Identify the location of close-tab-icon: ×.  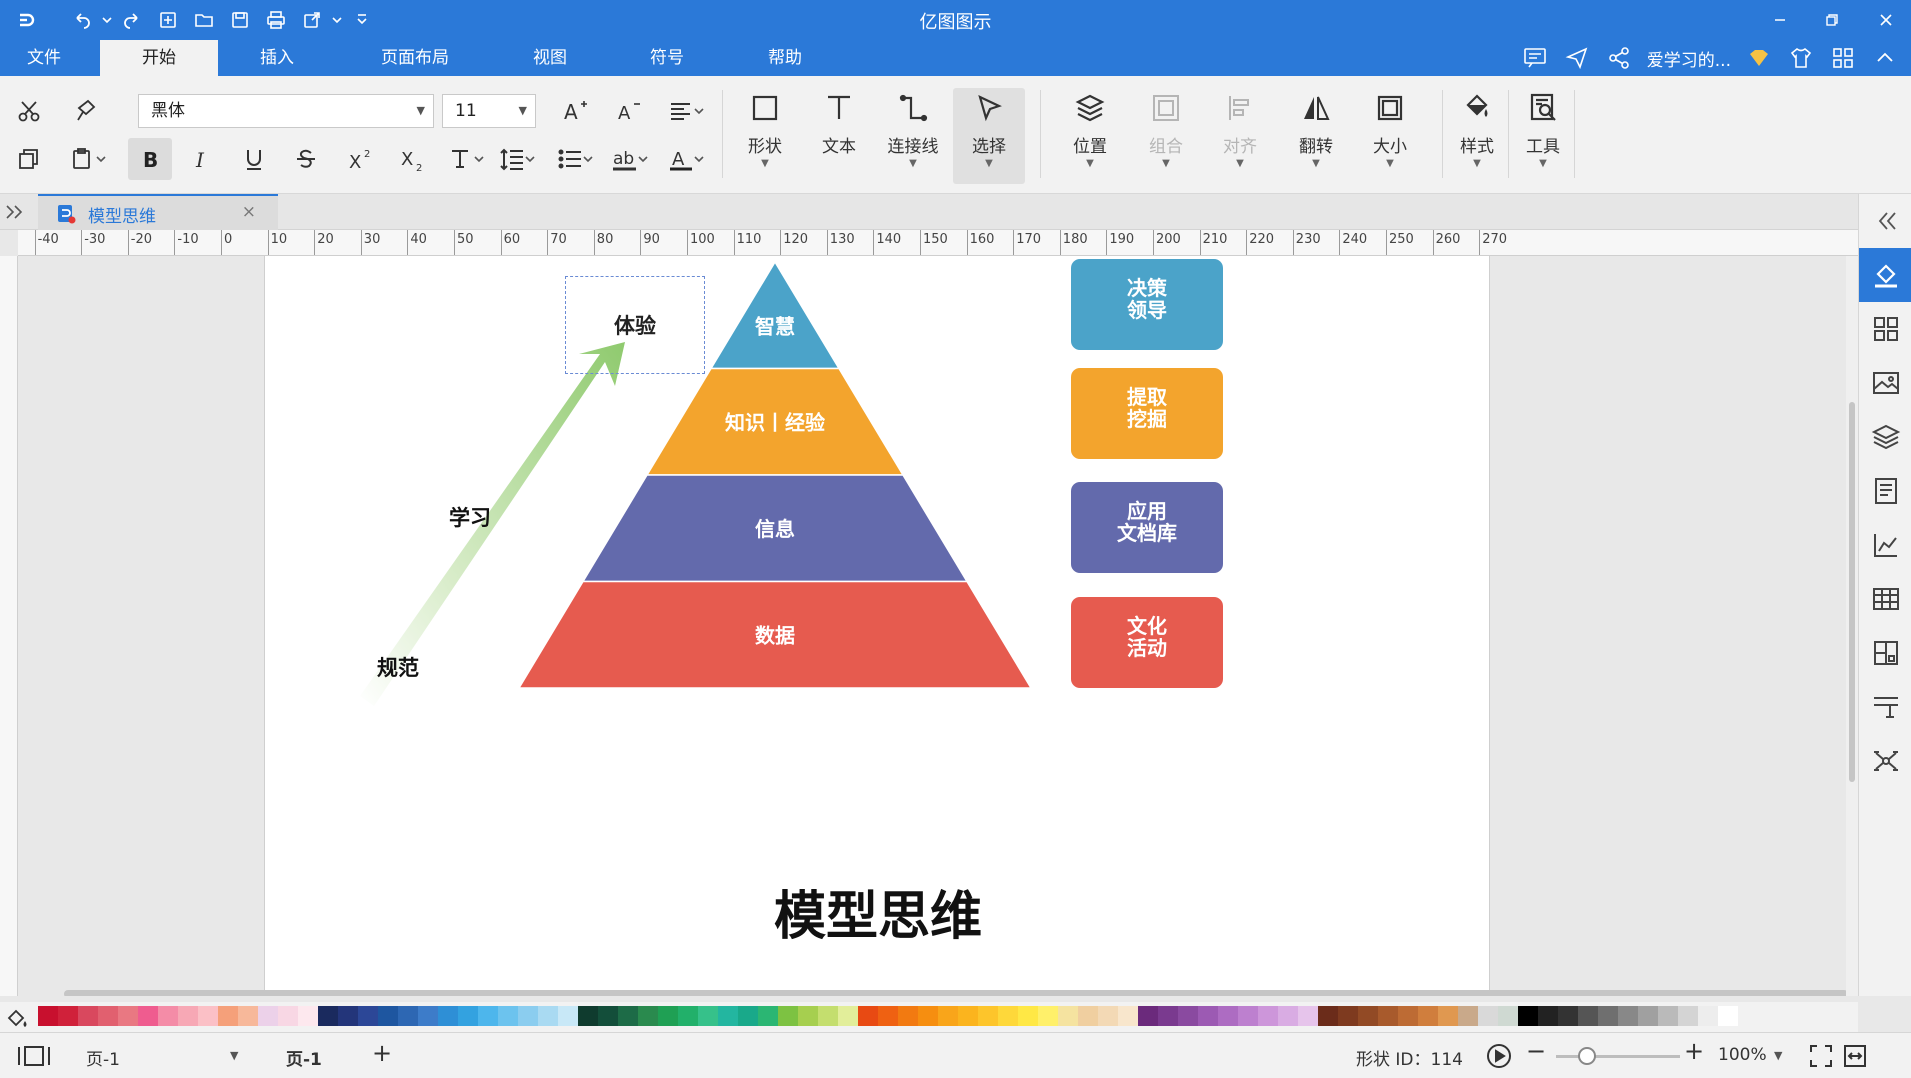
(249, 212).